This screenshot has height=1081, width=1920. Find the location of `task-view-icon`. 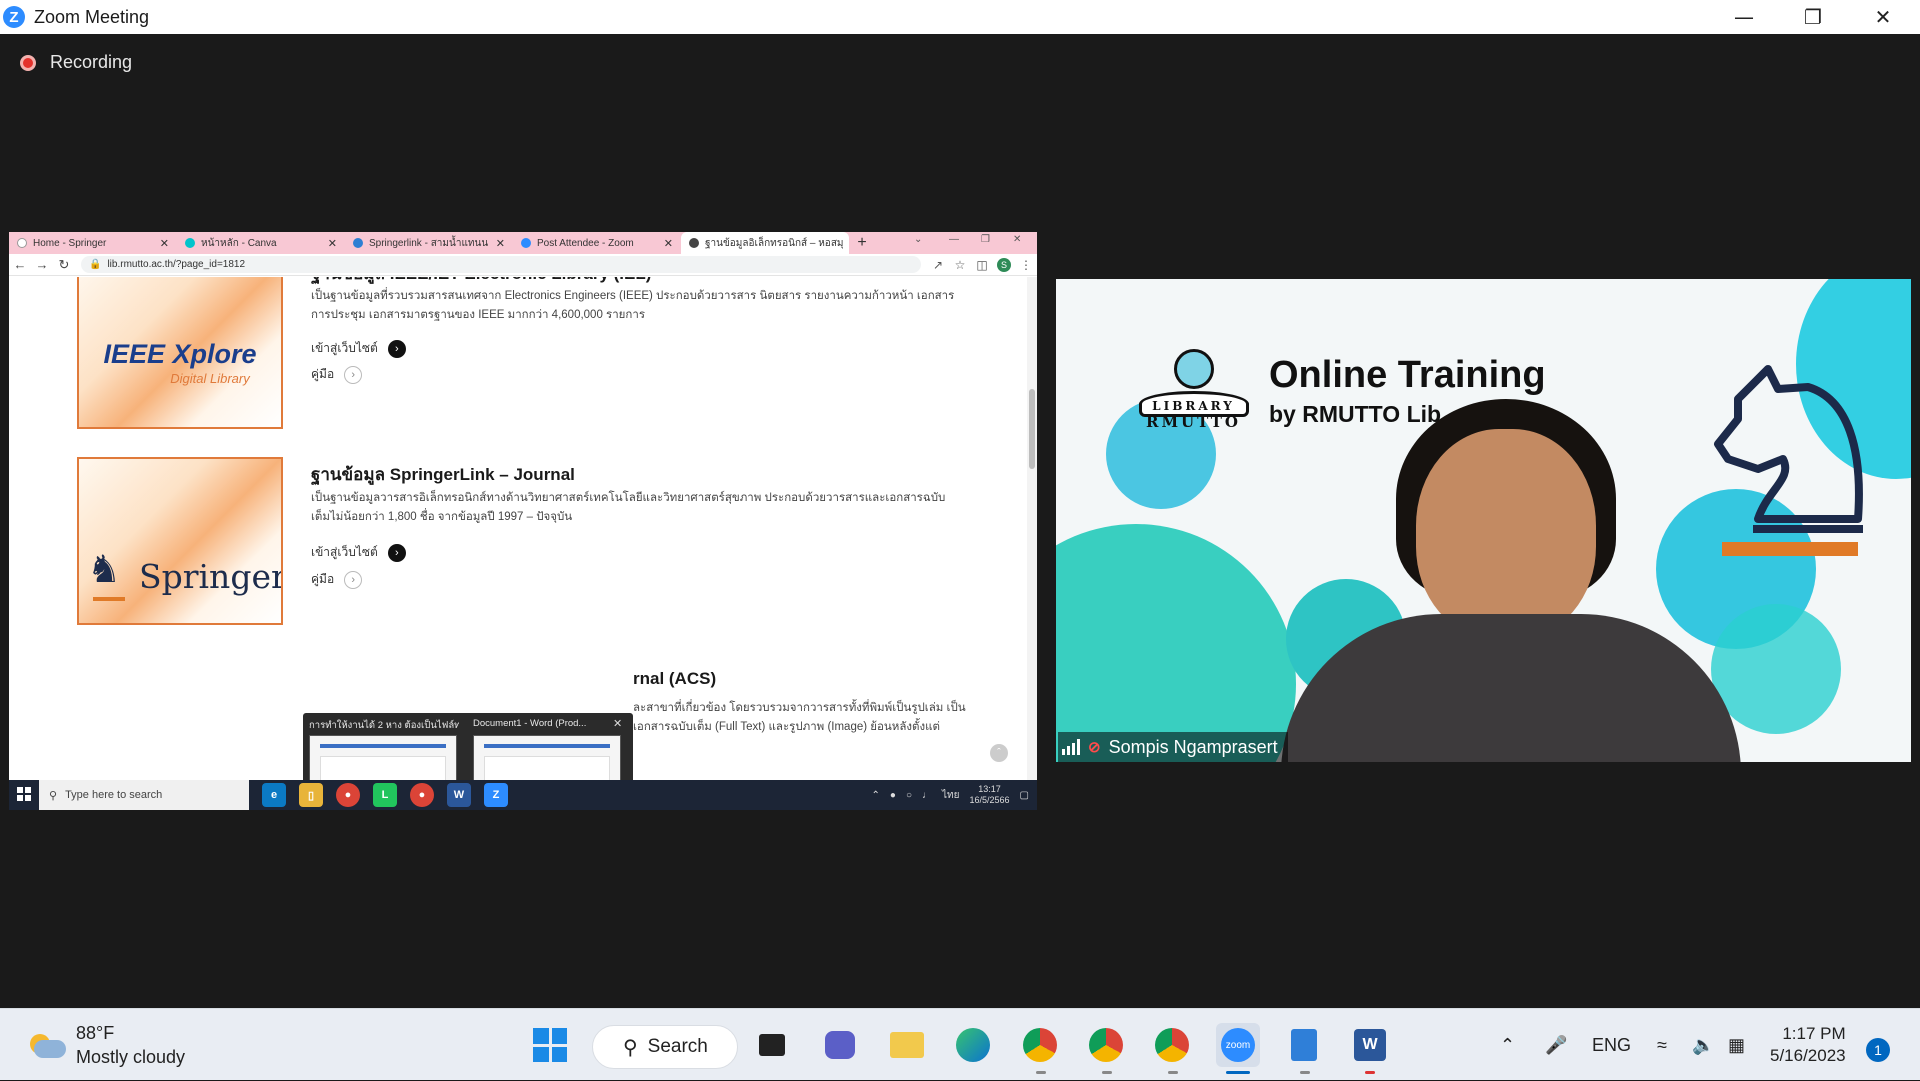

task-view-icon is located at coordinates (772, 1045).